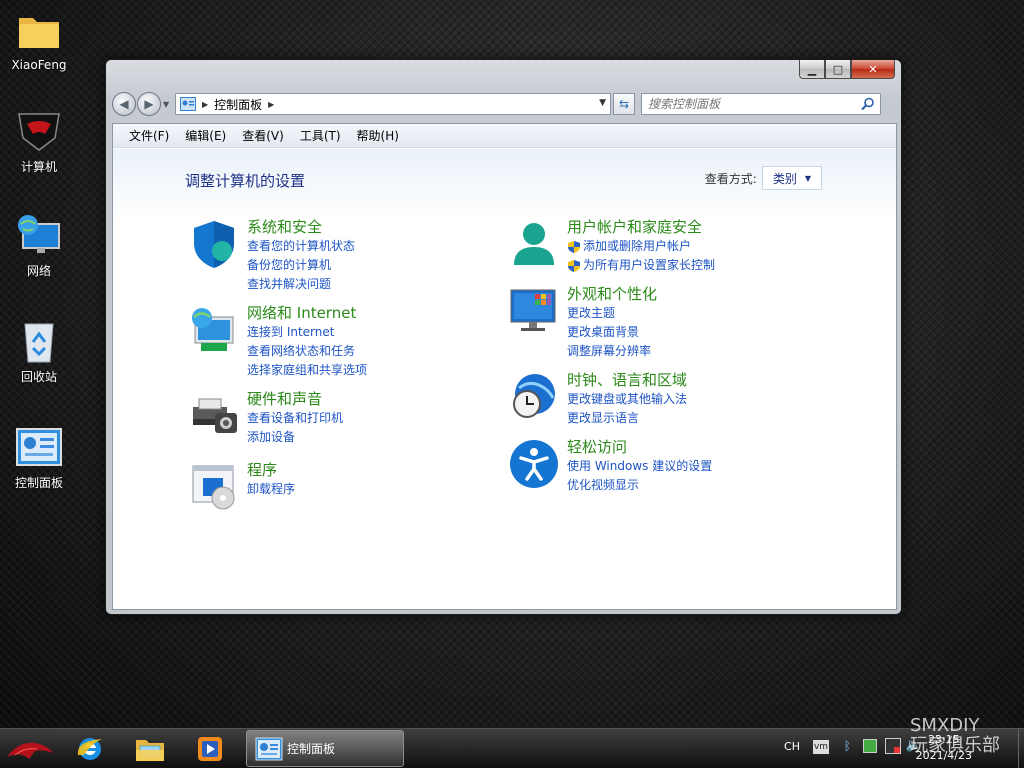  I want to click on category-link-text: 添加或删除用户帐户, so click(637, 246).